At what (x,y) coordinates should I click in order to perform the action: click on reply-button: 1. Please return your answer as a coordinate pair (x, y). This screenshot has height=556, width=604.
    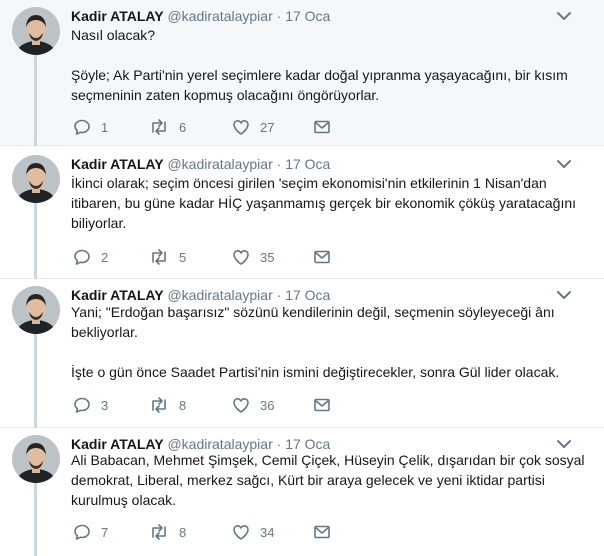
    Looking at the image, I should click on (90, 127).